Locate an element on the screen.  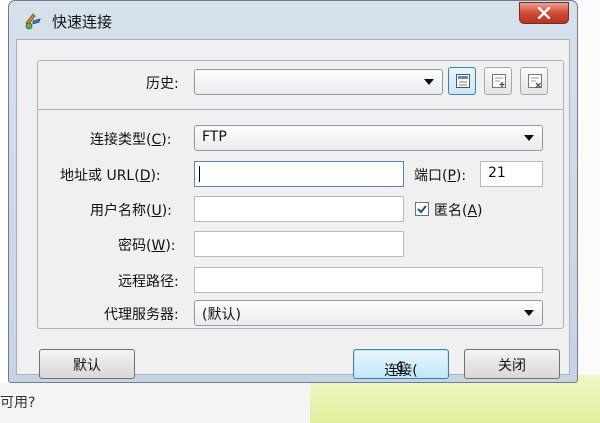
remote-path-label: 远程路径: is located at coordinates (148, 282).